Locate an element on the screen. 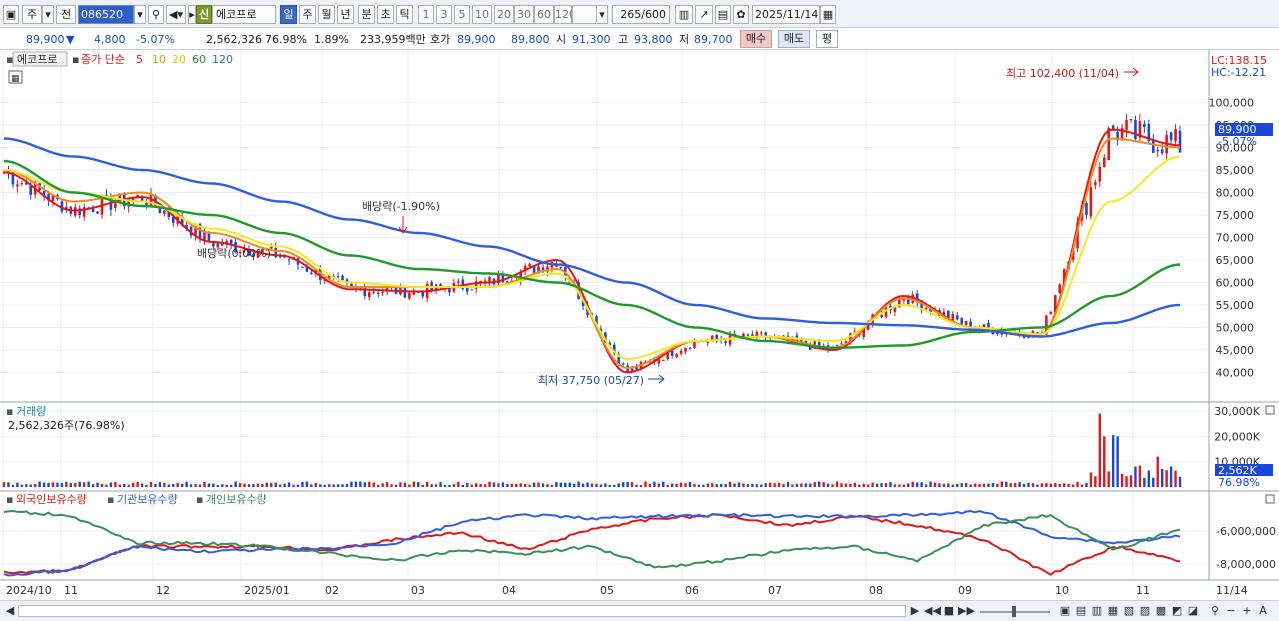 The height and width of the screenshot is (621, 1279). zoom-in-icon: + is located at coordinates (1247, 611).